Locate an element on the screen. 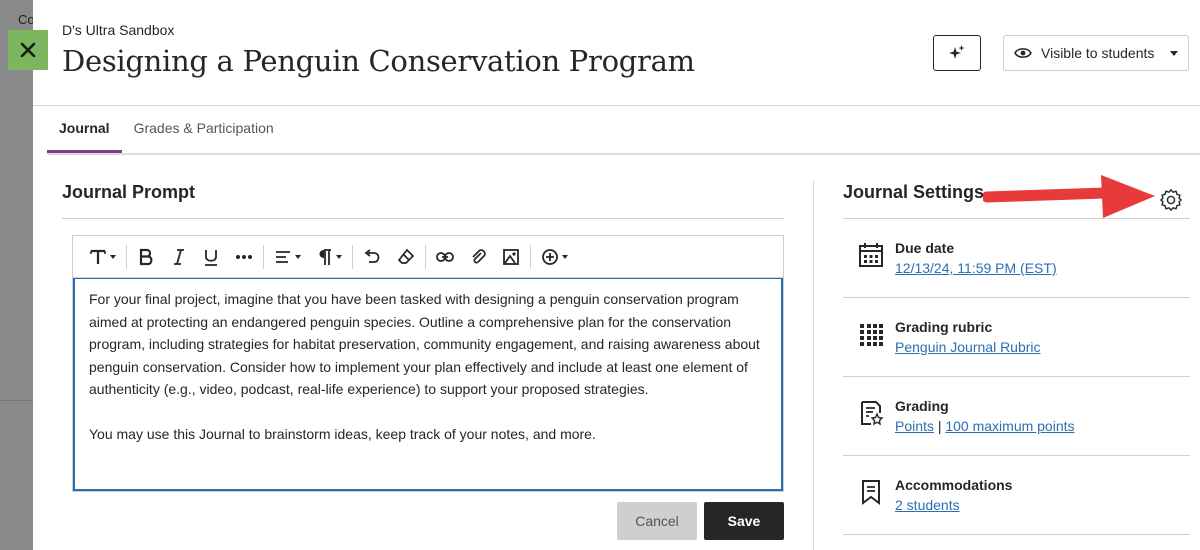  due-date-link: 12/13/24, 11:59 PM (EST) is located at coordinates (976, 268).